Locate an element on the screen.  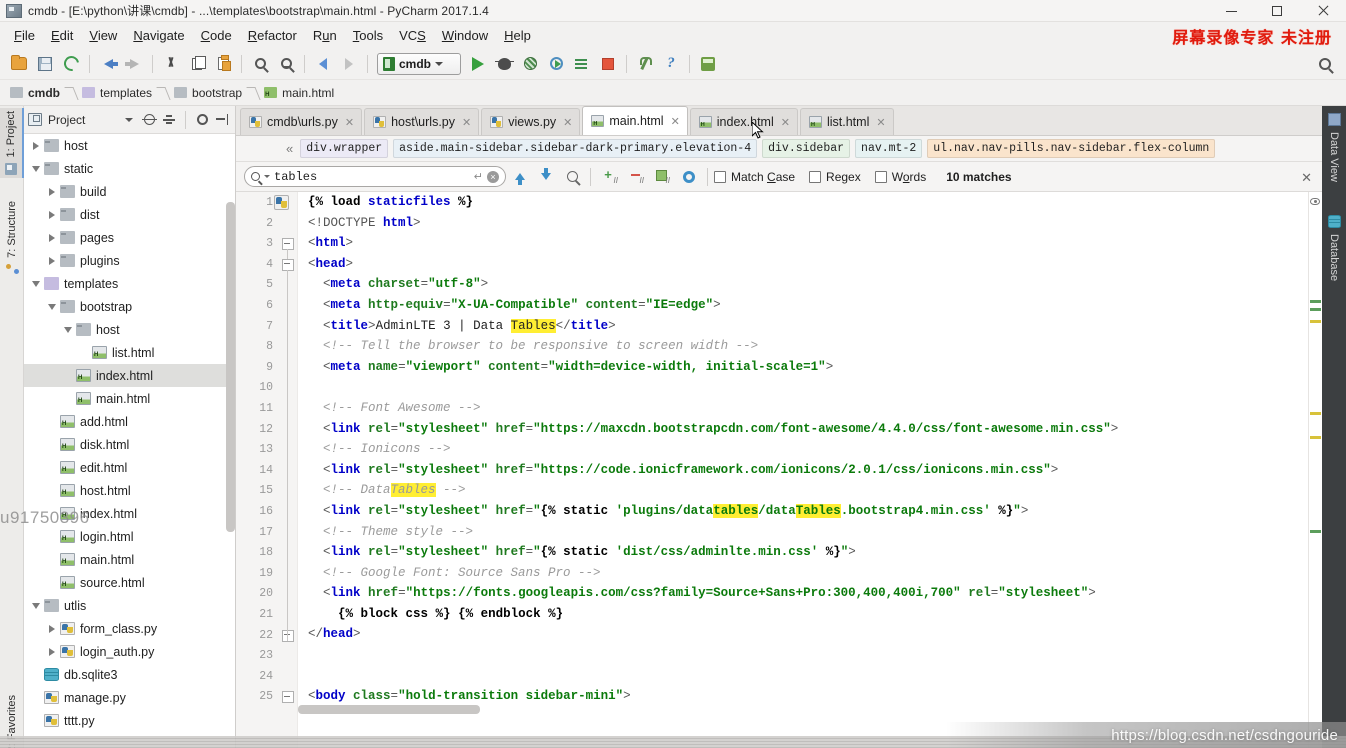
breadcrumb-item-templates: templates is located at coordinates (117, 93).